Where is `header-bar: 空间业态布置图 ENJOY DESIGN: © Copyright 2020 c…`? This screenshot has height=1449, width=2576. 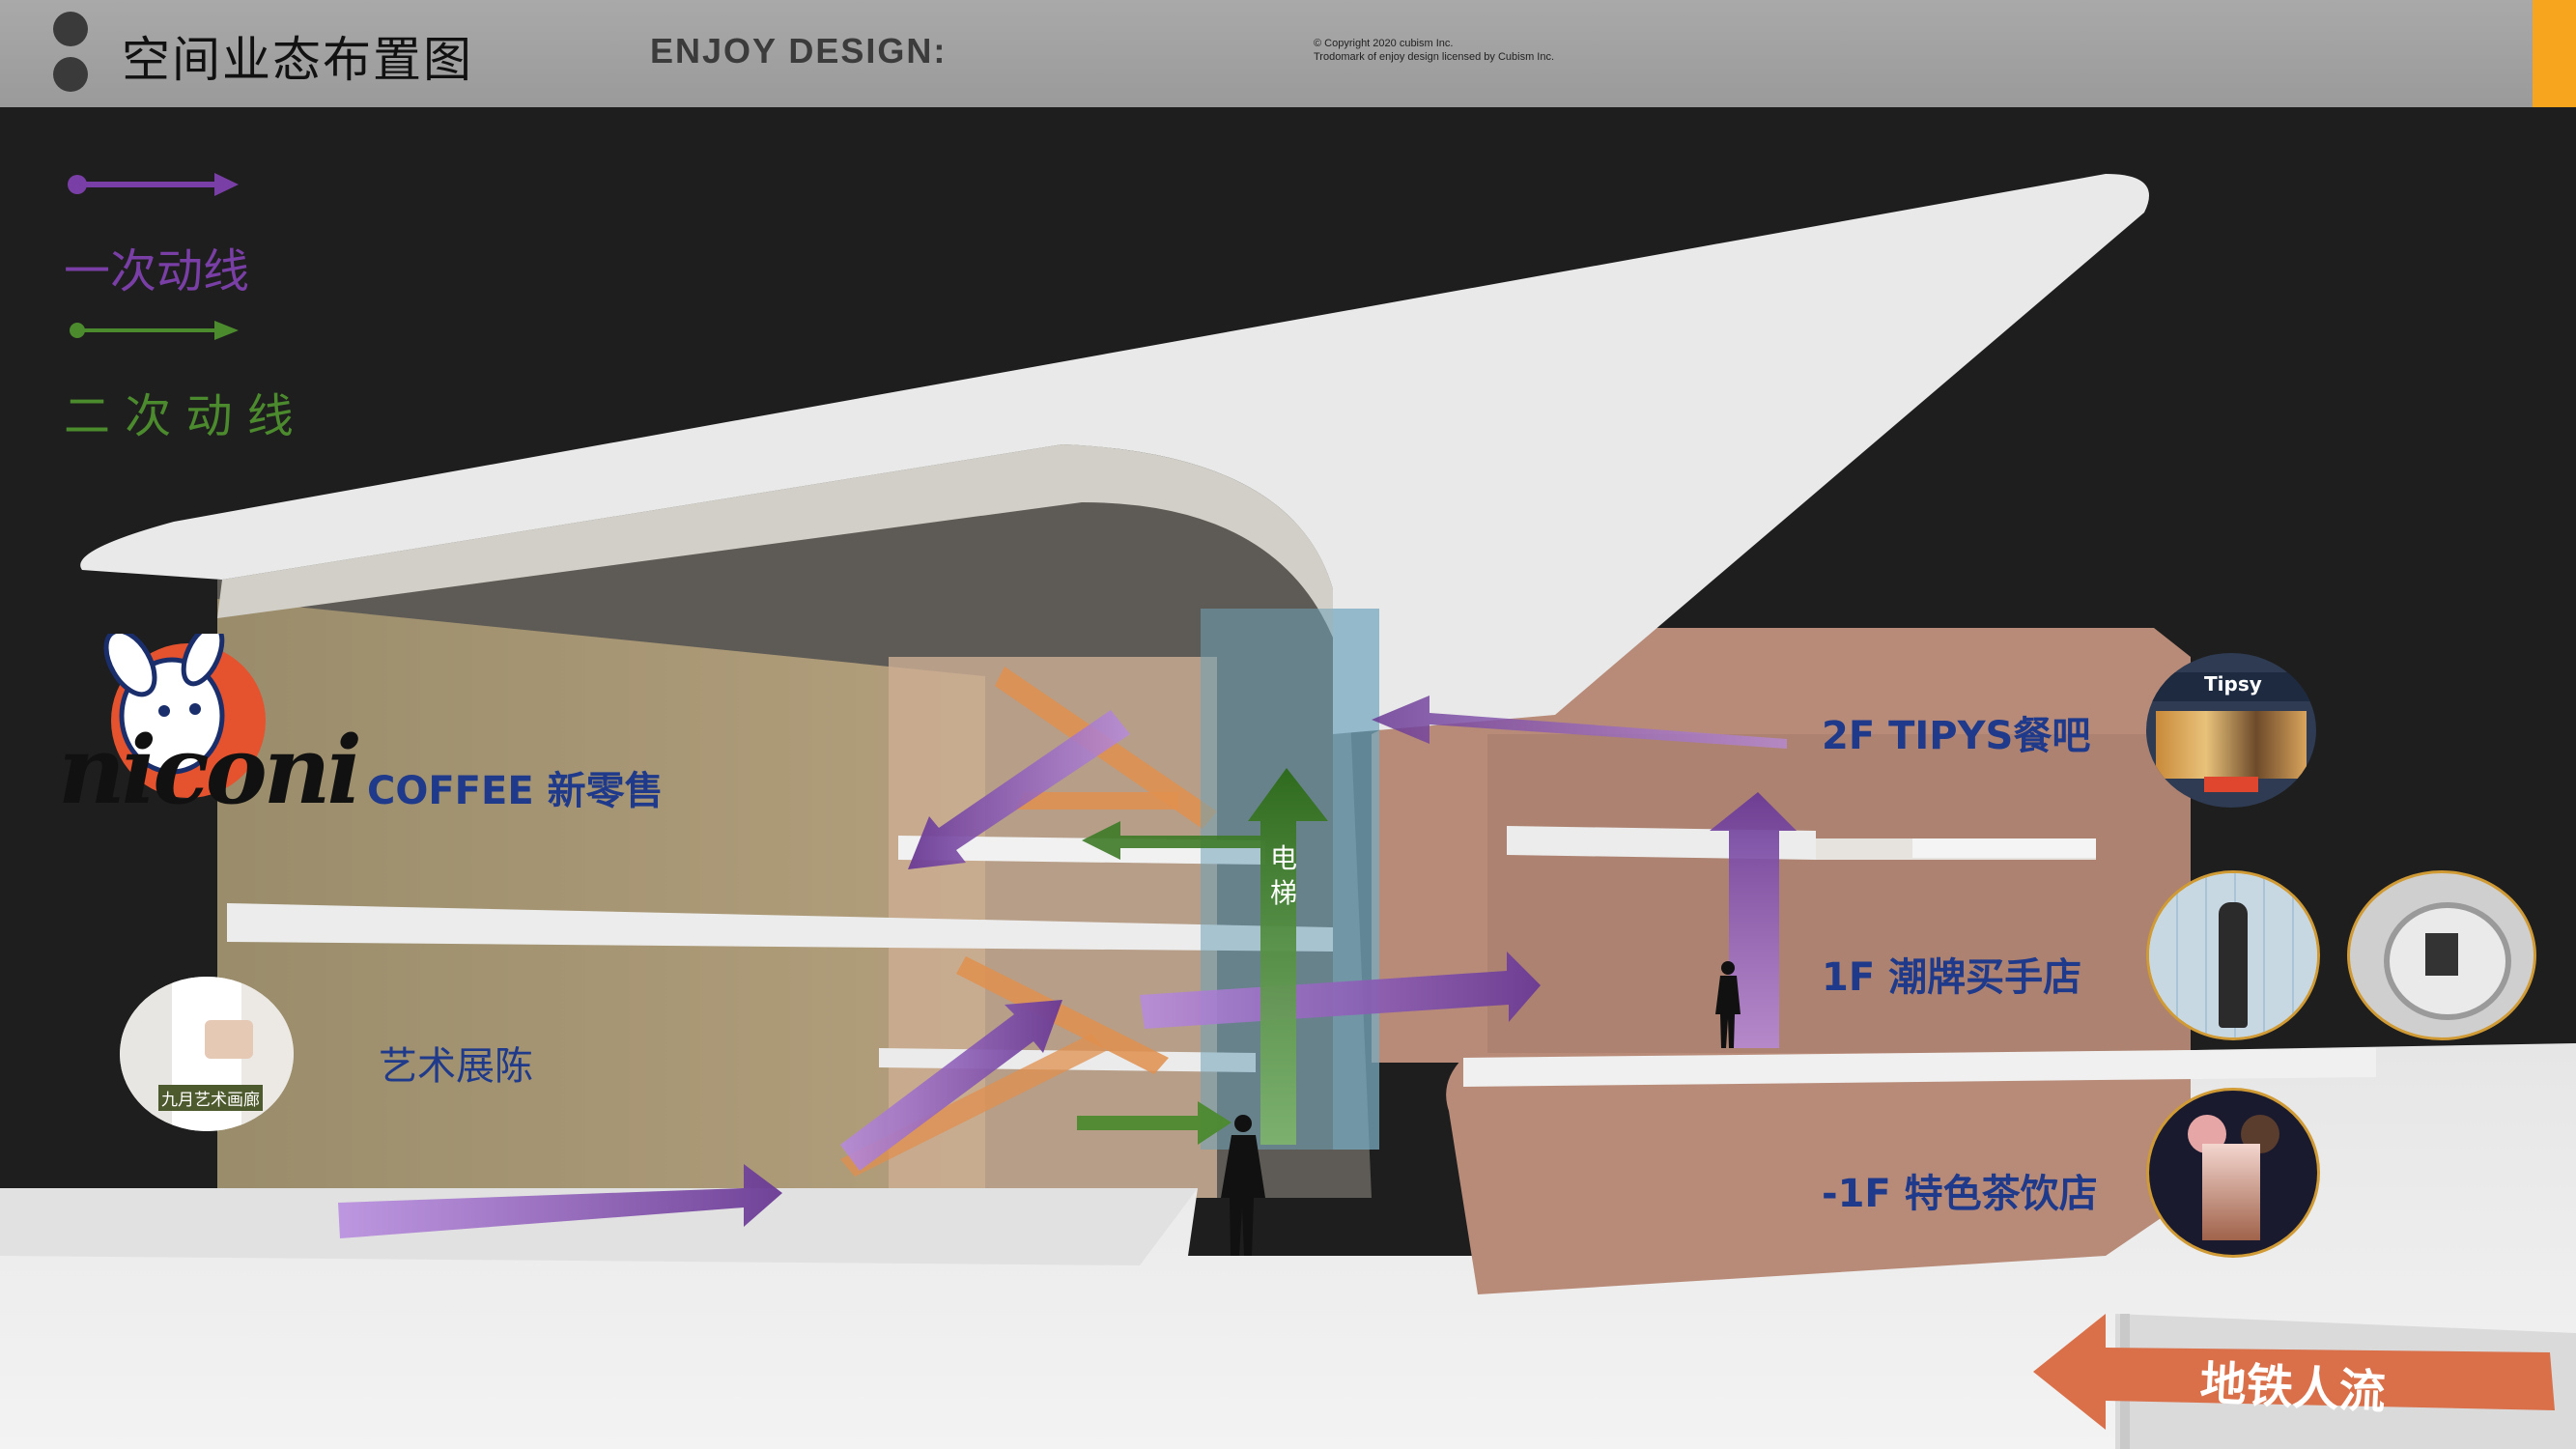 header-bar: 空间业态布置图 ENJOY DESIGN: © Copyright 2020 c… is located at coordinates (1288, 53).